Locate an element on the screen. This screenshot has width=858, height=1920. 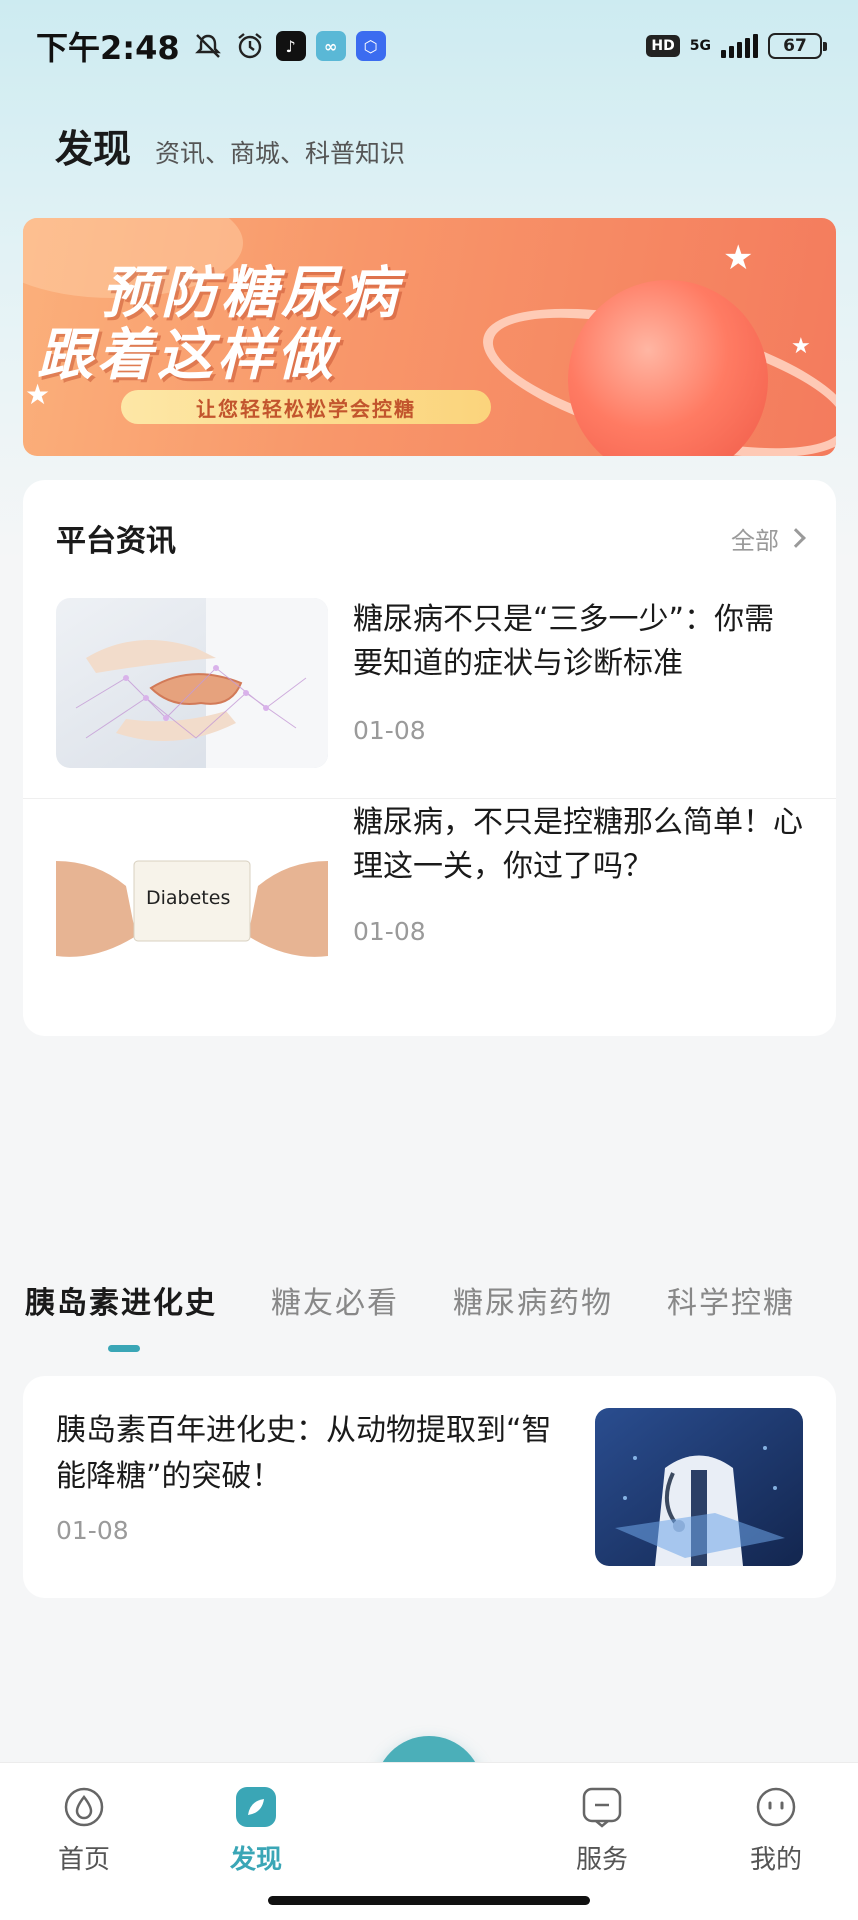
tab-must-read: 糖友必看 is located at coordinates (335, 1300).